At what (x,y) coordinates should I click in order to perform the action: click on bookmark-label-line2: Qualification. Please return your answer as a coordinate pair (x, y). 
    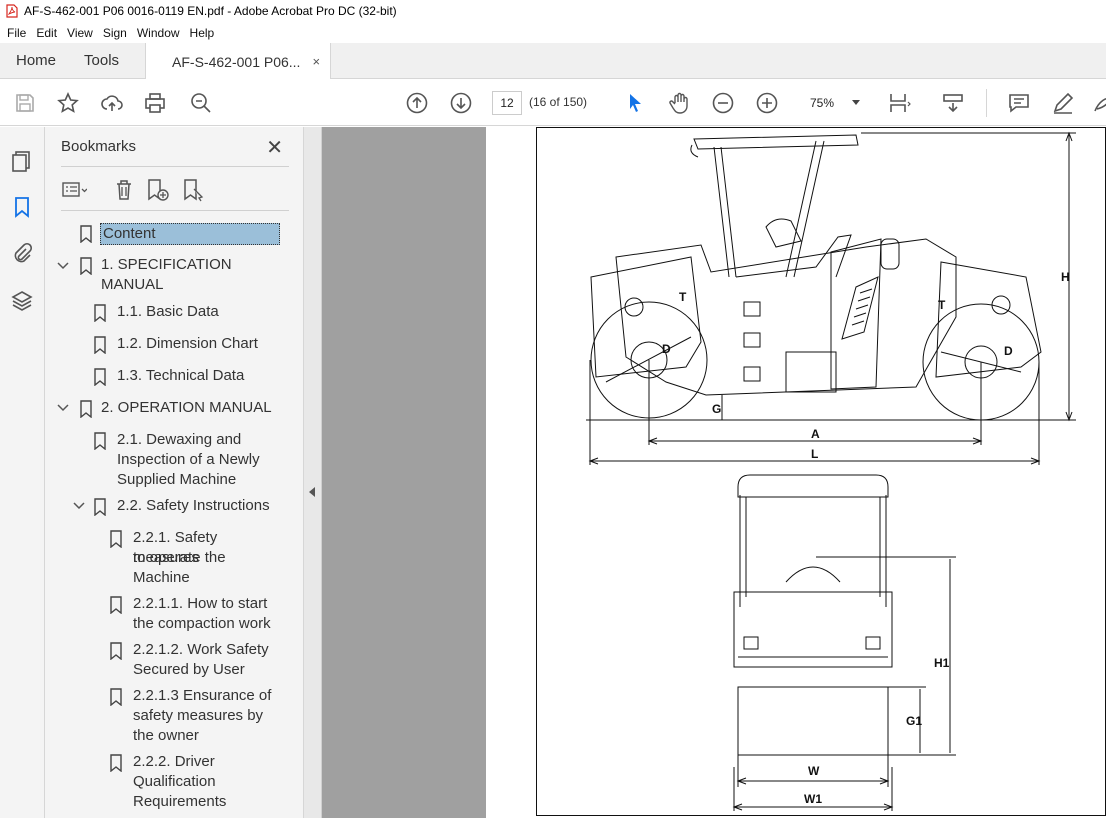
    Looking at the image, I should click on (174, 781).